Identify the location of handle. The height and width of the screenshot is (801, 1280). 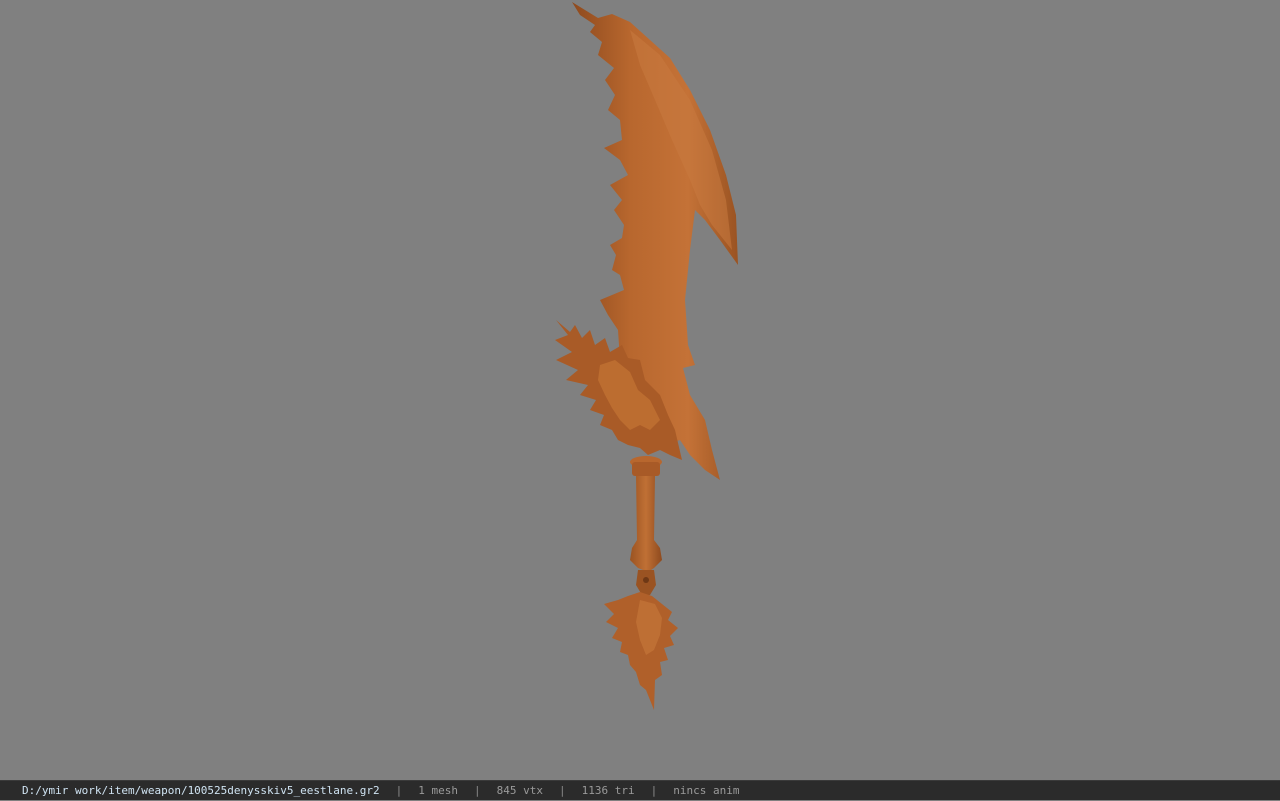
(646, 524).